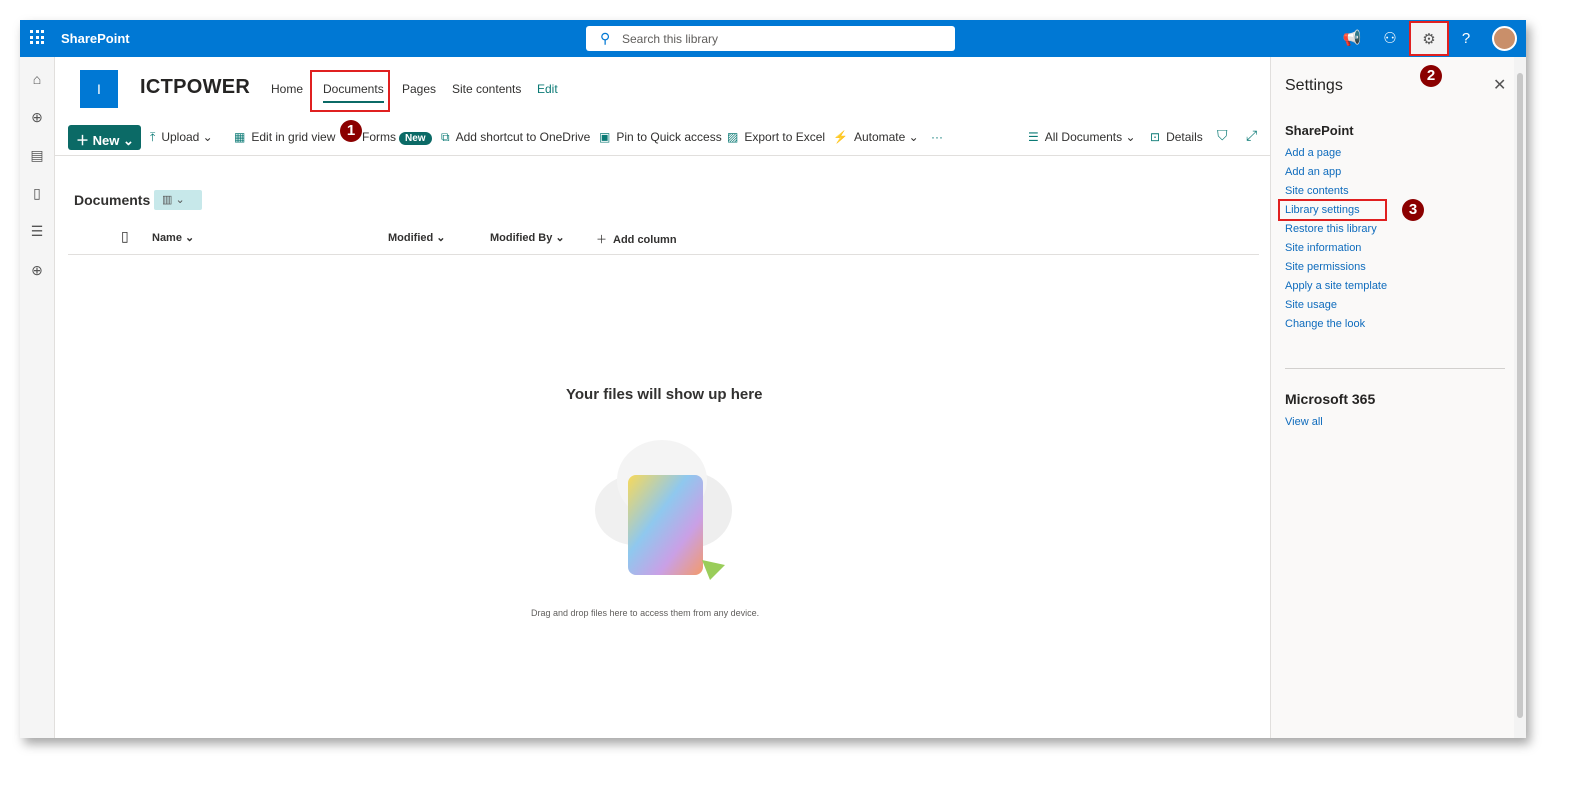  Describe the element at coordinates (770, 38) in the screenshot. I see `search-input: ⚲ Search this library` at that location.